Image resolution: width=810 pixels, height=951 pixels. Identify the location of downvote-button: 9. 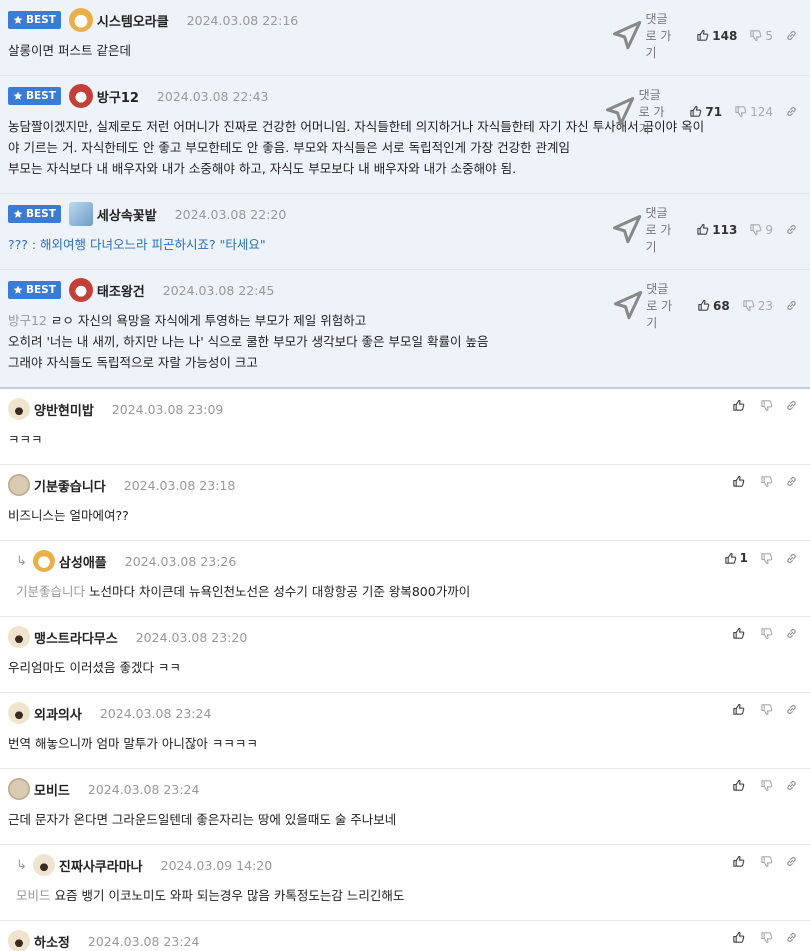
(761, 230).